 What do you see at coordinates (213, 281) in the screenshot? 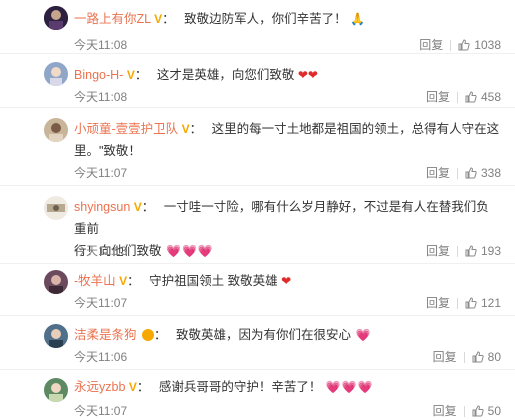
I see `comment-content: 守护祖国领土 致敬英雄` at bounding box center [213, 281].